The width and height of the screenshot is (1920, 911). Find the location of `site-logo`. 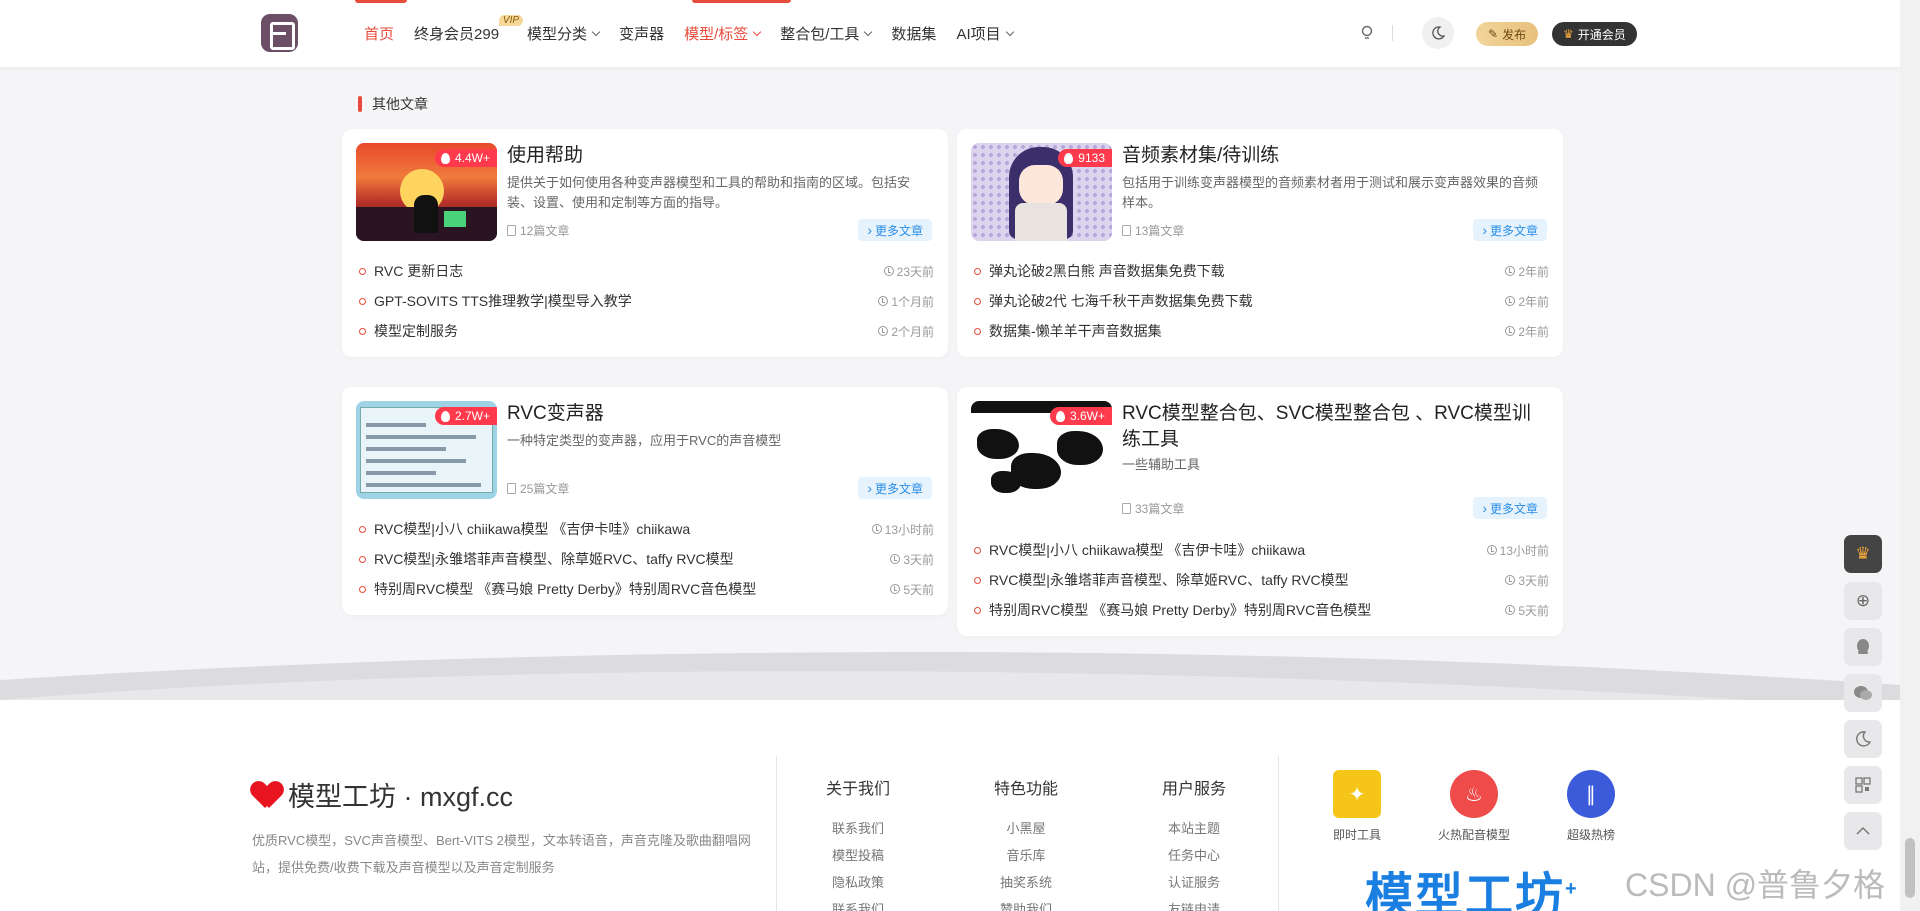

site-logo is located at coordinates (279, 33).